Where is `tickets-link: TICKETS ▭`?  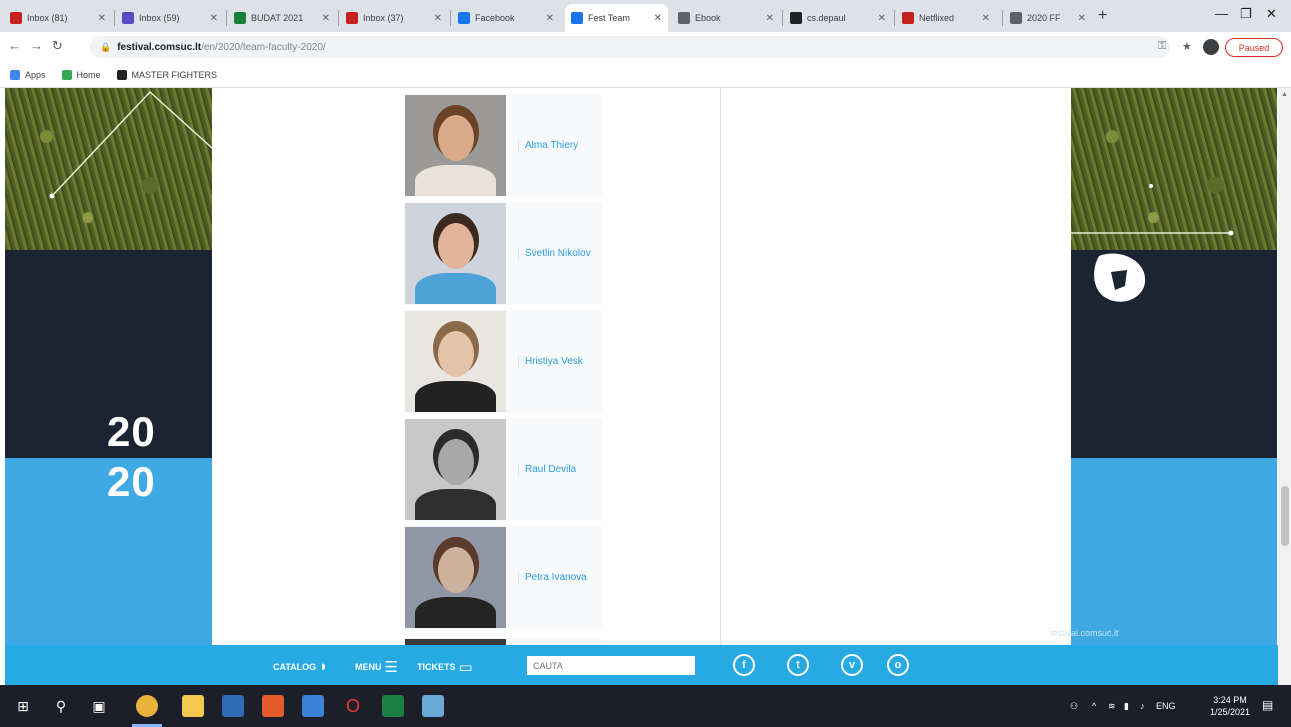 tickets-link: TICKETS ▭ is located at coordinates (445, 667).